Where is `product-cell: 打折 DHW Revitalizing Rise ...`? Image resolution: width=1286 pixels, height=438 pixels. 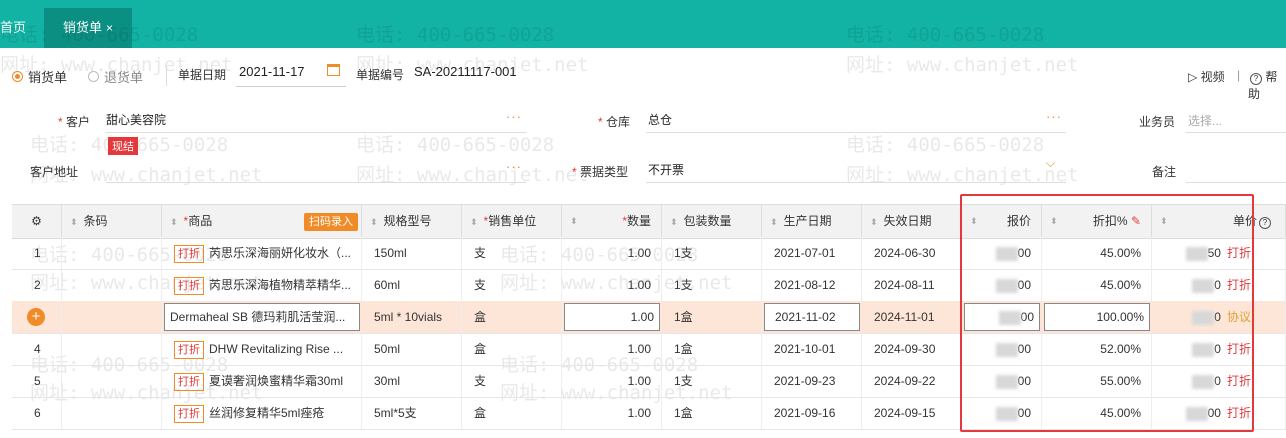 product-cell: 打折 DHW Revitalizing Rise ... is located at coordinates (262, 349).